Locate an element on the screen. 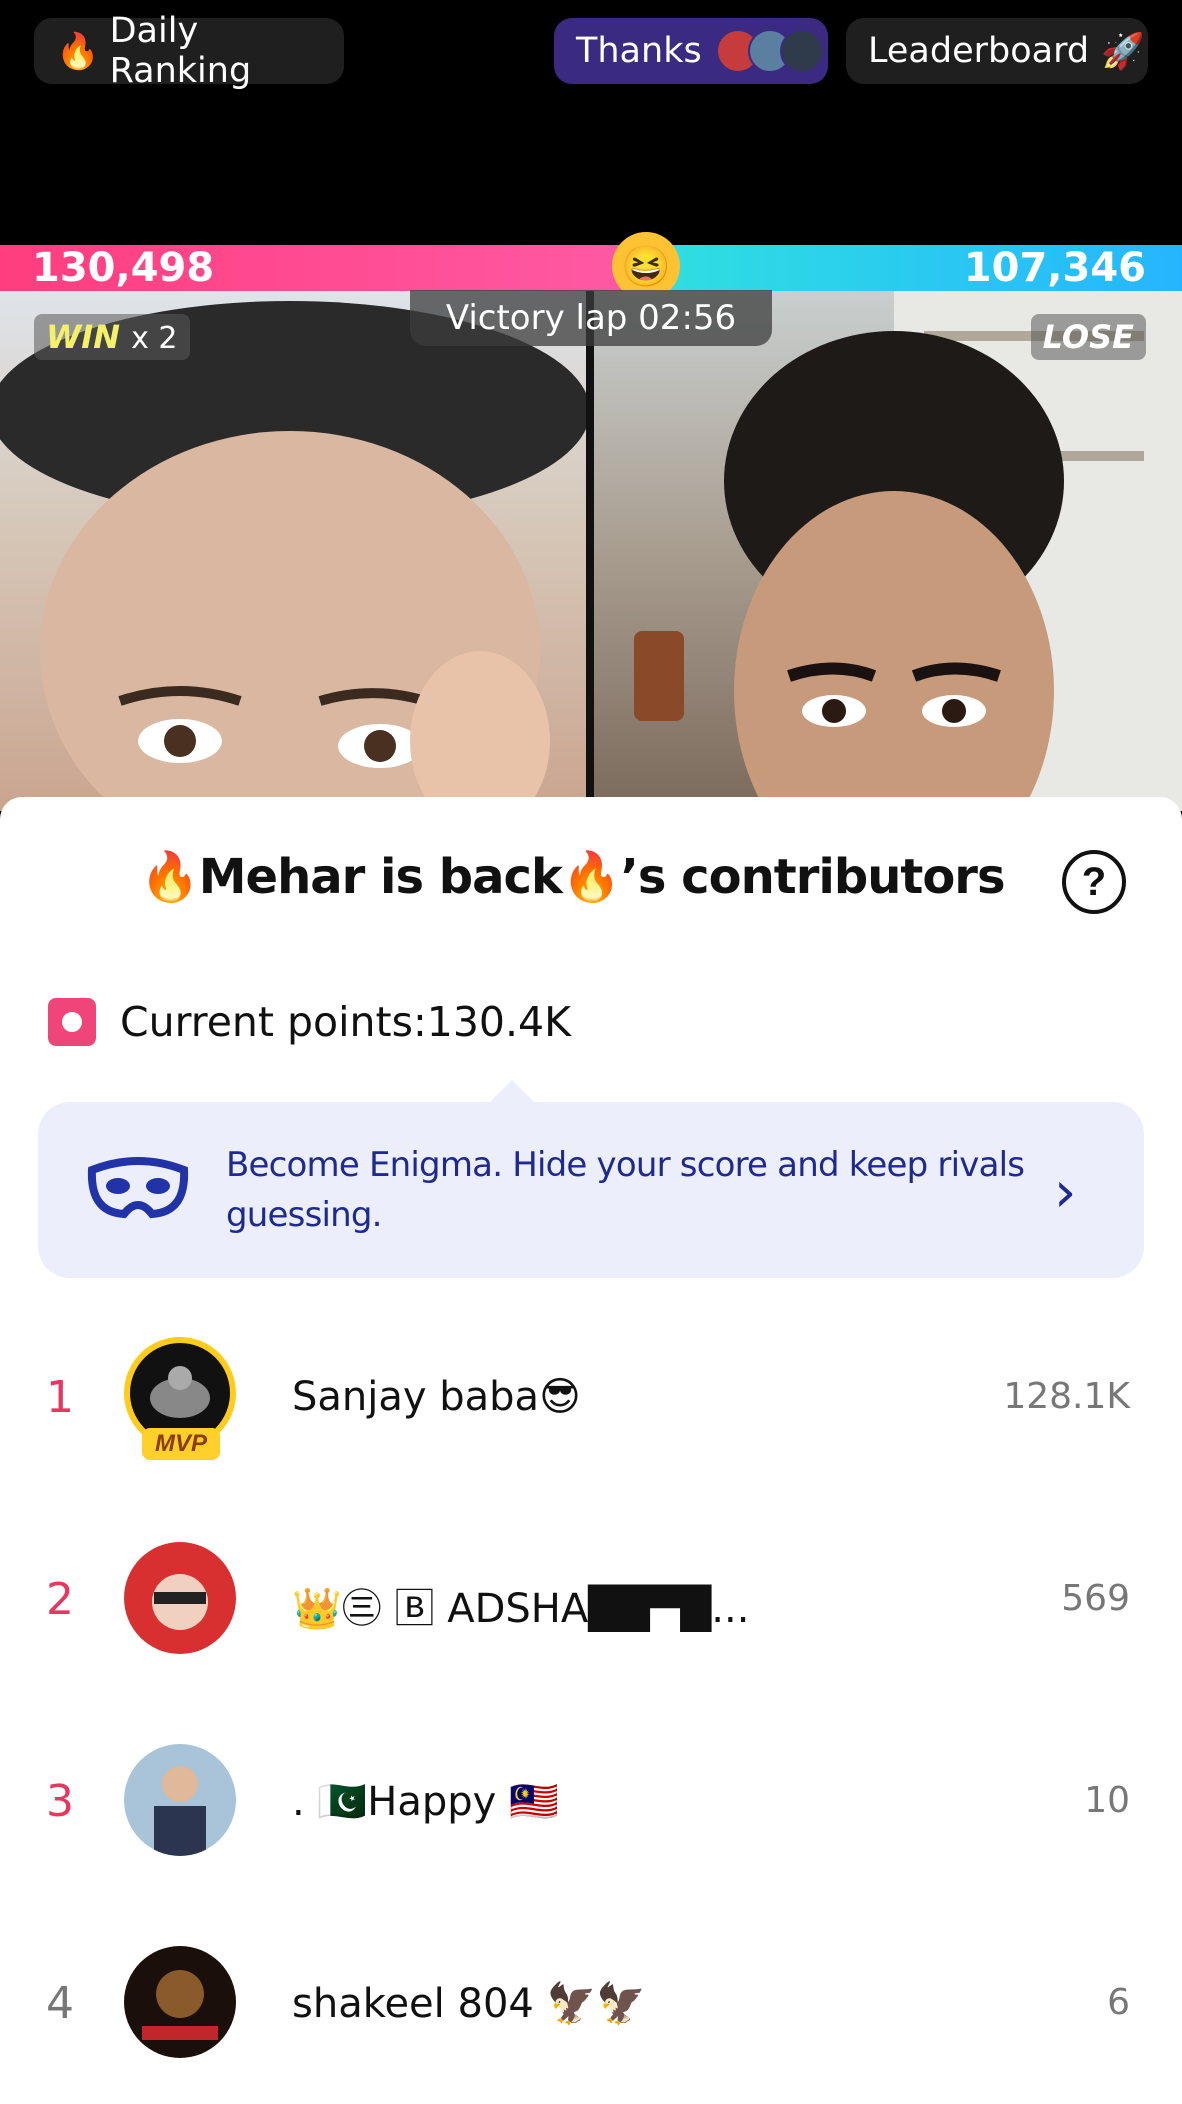  list-item: 3 . 🇵🇰Happy 🇲🇾 10 is located at coordinates (591, 1815).